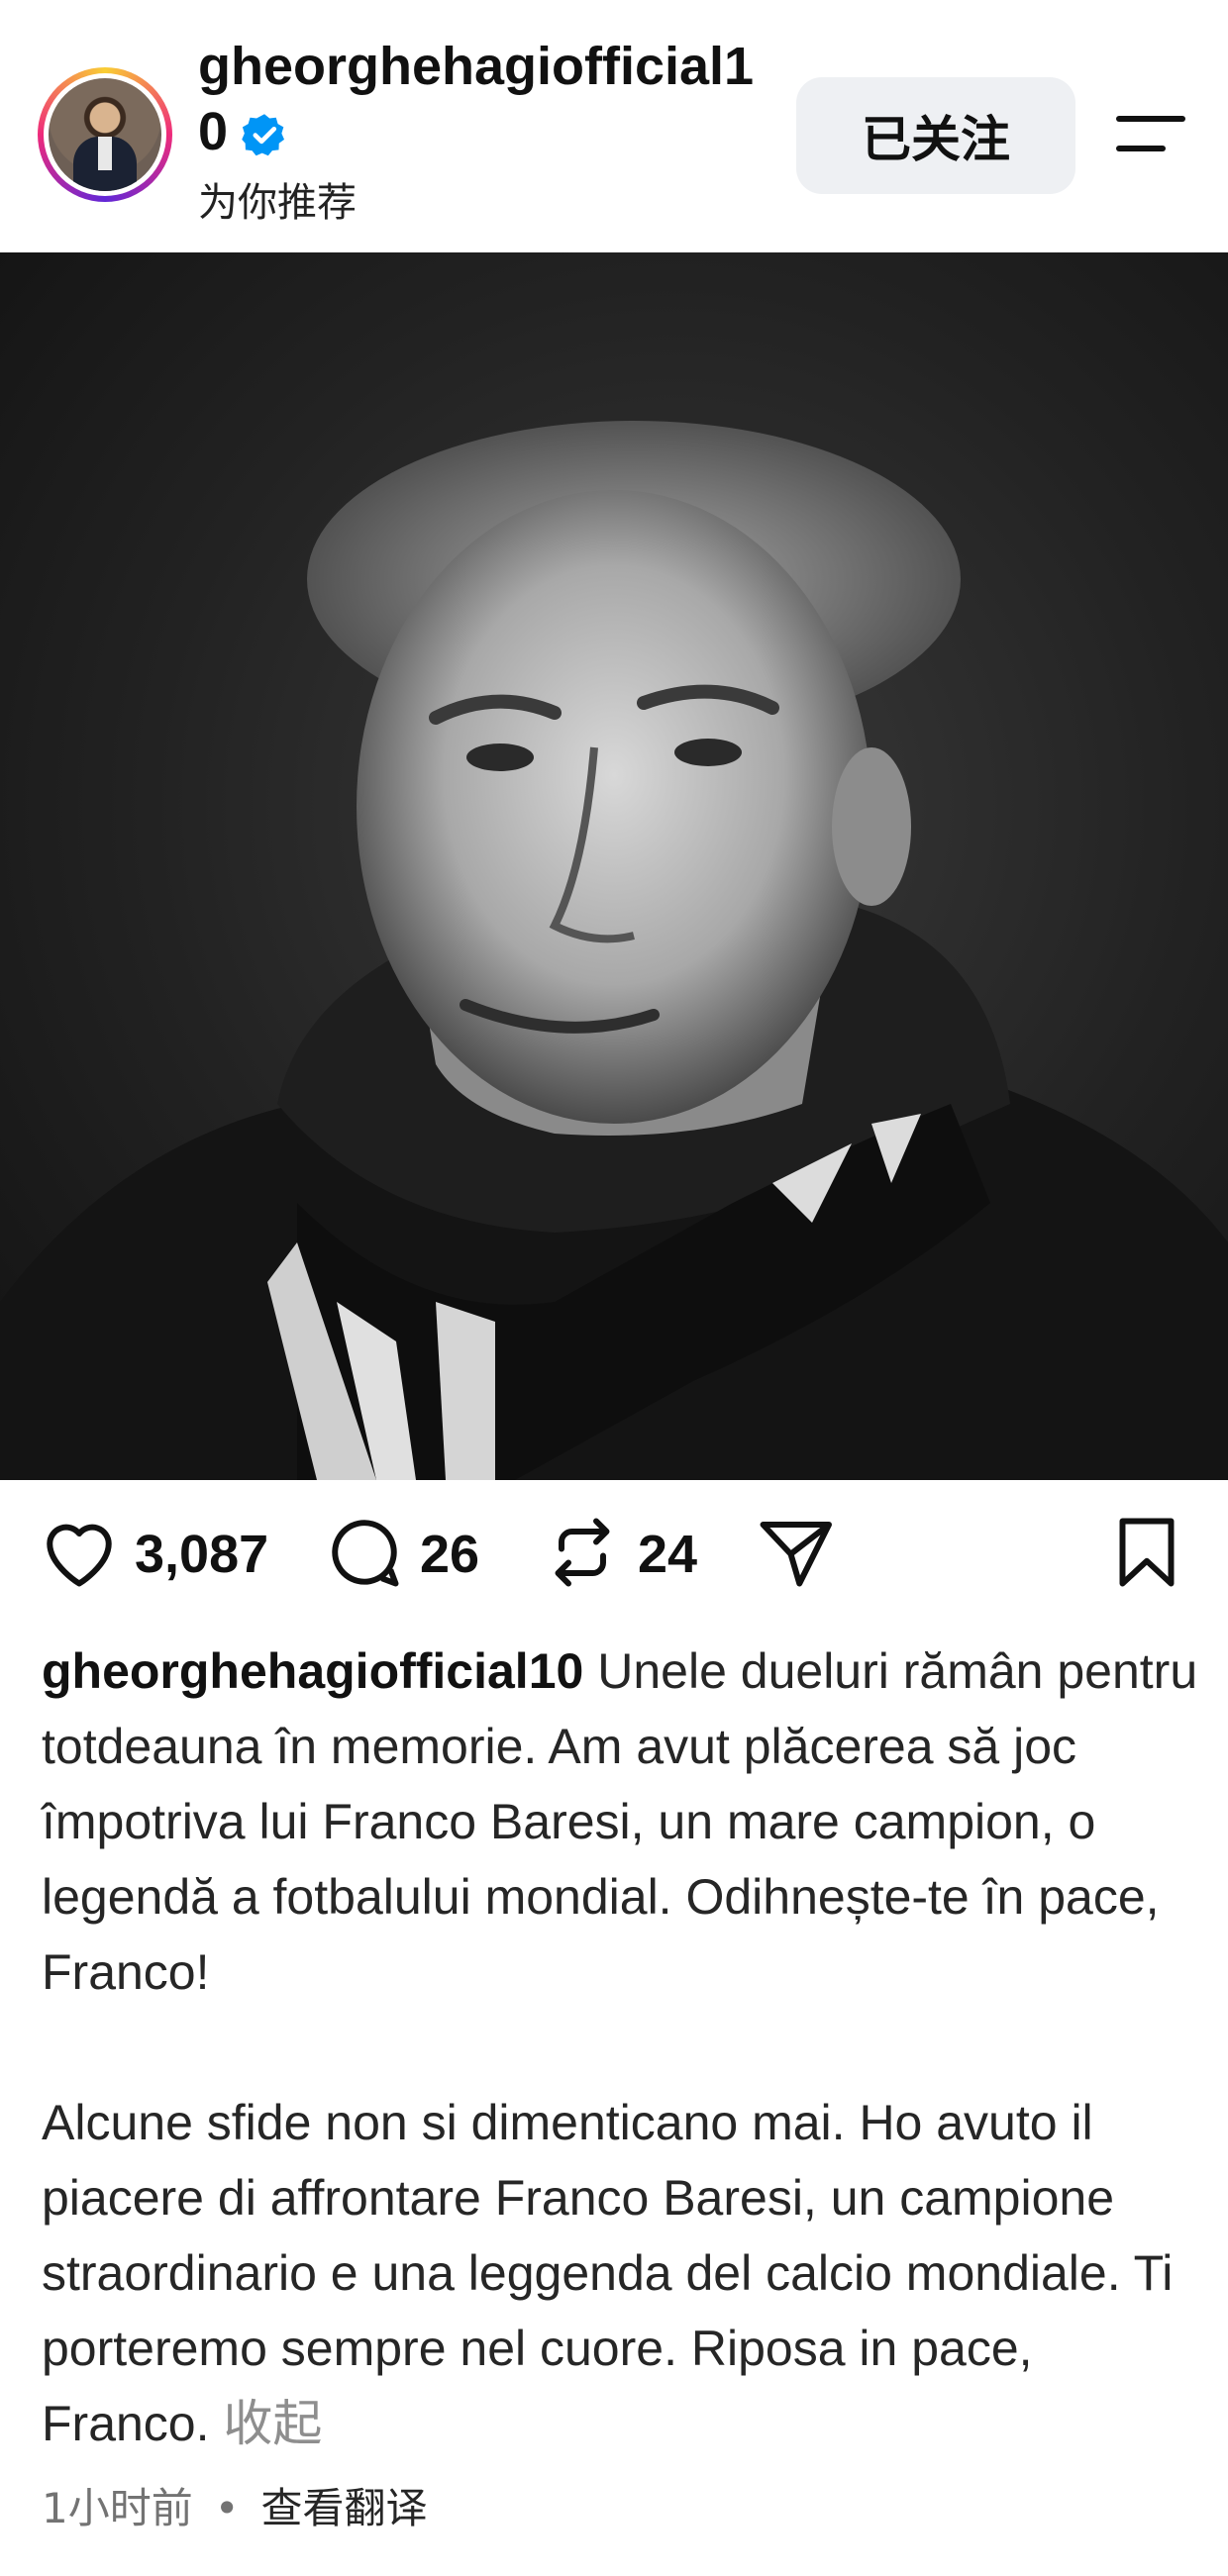 The height and width of the screenshot is (2576, 1228). Describe the element at coordinates (272, 2423) in the screenshot. I see `collapse-link: 收起` at that location.